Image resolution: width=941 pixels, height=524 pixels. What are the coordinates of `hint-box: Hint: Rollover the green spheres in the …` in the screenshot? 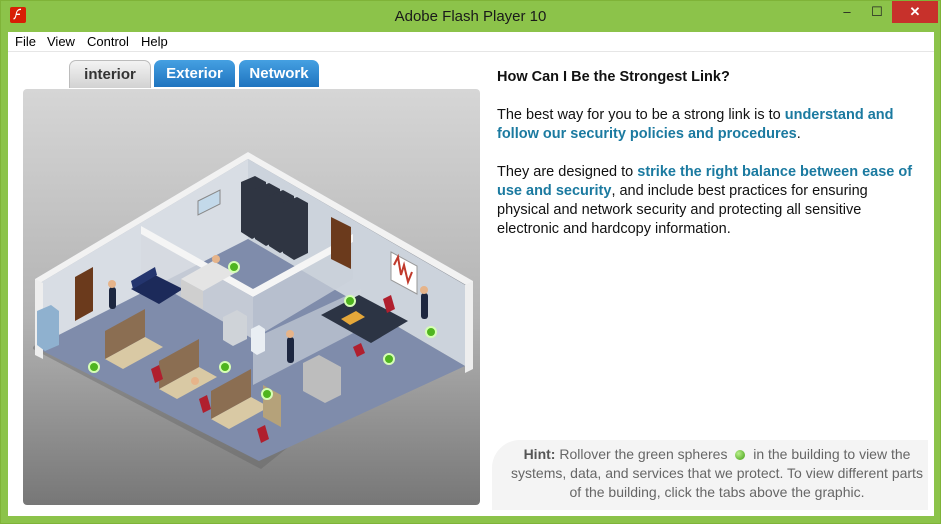 It's located at (710, 475).